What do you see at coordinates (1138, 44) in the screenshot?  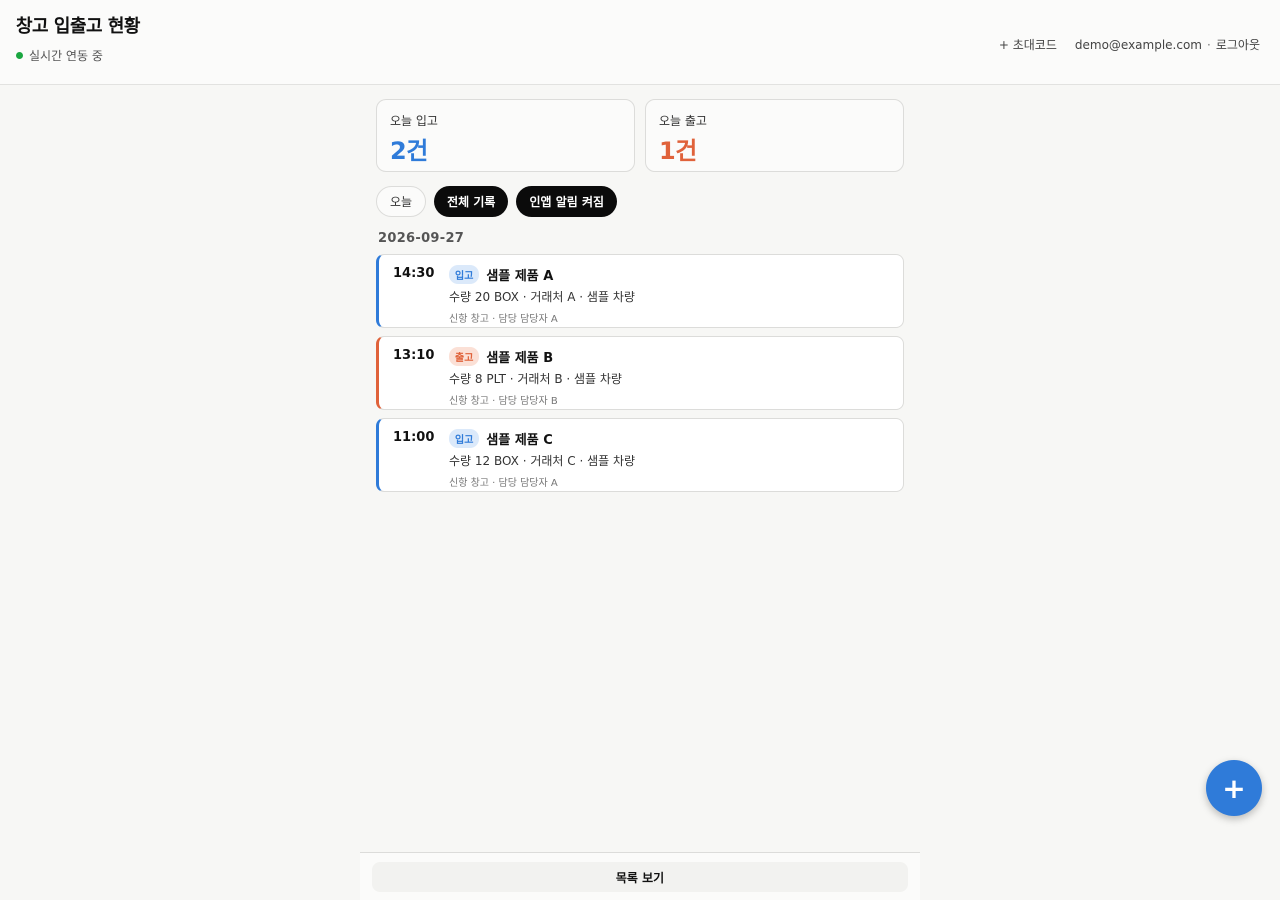 I see `user-email: demo@example.com` at bounding box center [1138, 44].